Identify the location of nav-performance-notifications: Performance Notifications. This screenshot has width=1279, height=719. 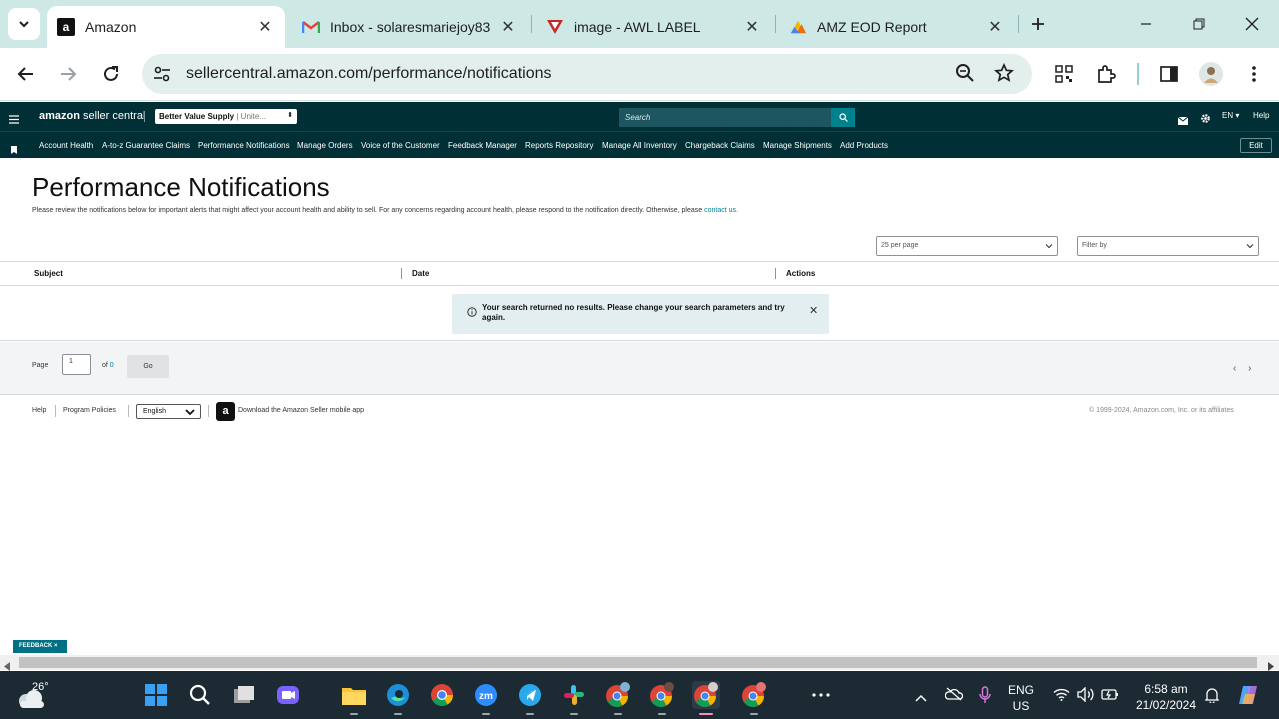
(244, 145).